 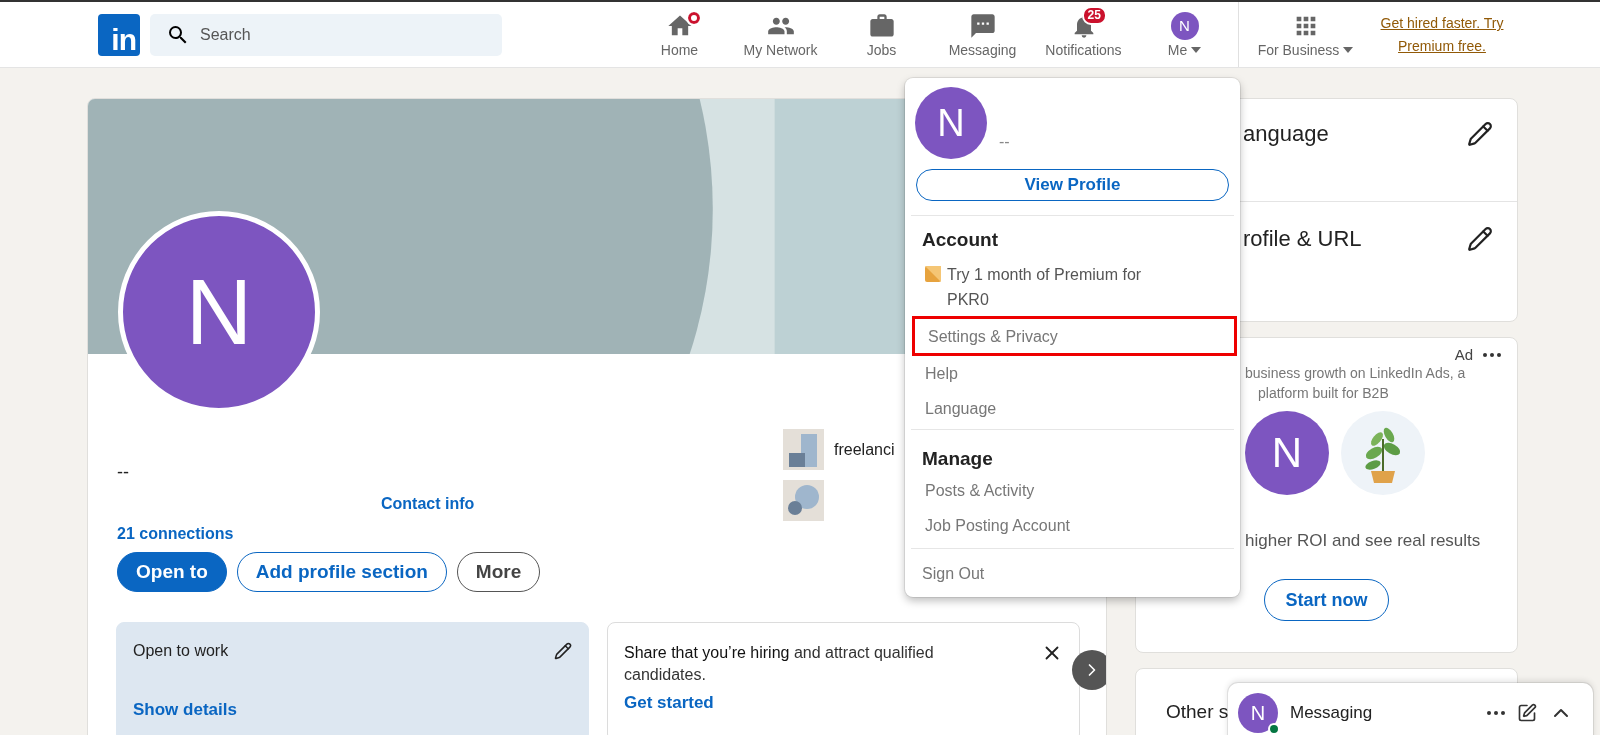 I want to click on squares-icon, so click(x=803, y=449).